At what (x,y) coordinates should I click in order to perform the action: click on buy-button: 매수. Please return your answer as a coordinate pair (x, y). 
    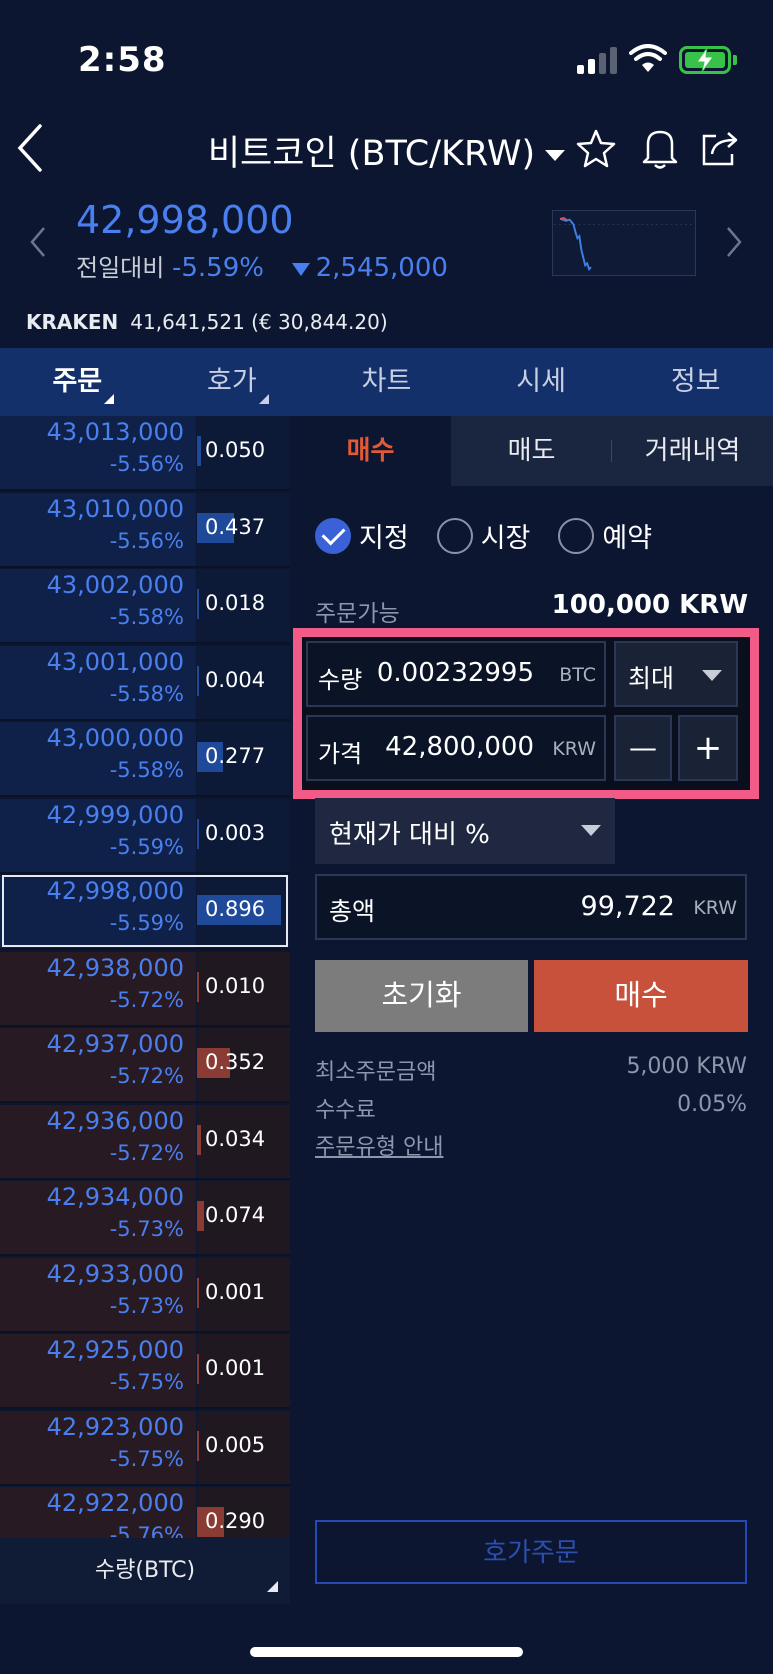
    Looking at the image, I should click on (641, 996).